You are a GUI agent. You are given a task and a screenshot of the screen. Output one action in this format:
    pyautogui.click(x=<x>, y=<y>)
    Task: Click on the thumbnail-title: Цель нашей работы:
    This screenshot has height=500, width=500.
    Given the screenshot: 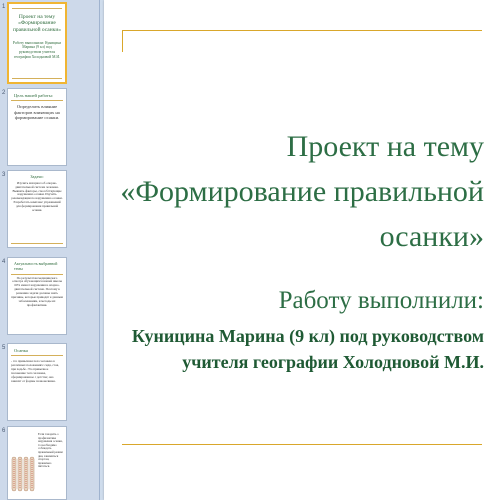 What is the action you would take?
    pyautogui.click(x=37, y=96)
    